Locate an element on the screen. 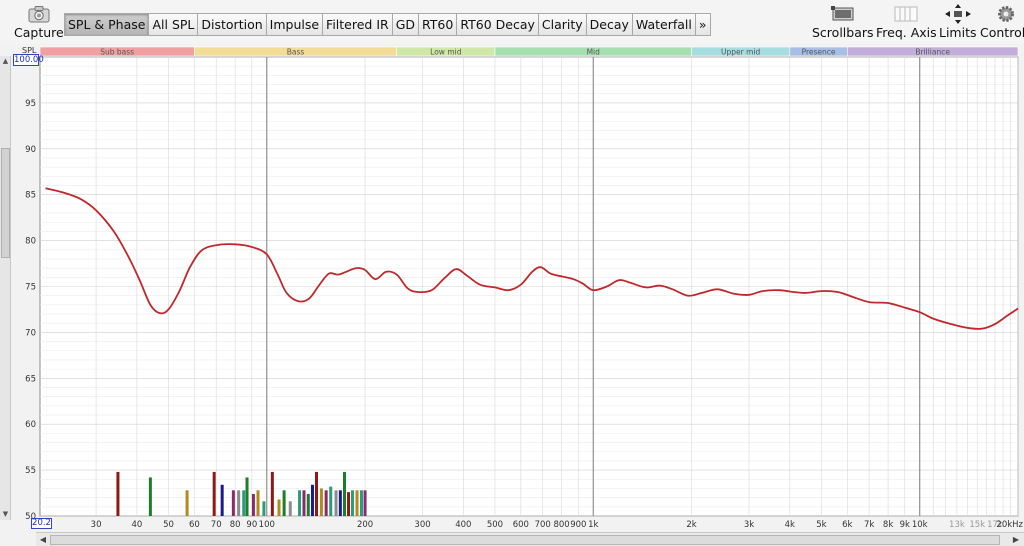  gear-icon is located at coordinates (1006, 14).